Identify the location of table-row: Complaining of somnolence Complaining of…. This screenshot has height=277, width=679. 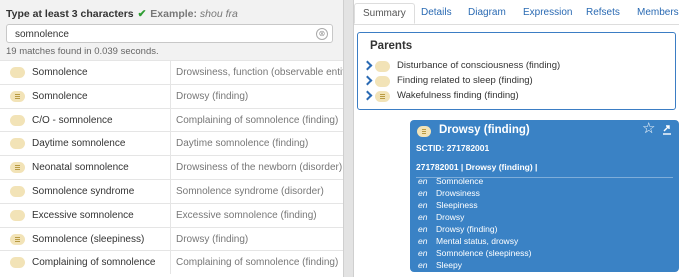
(171, 262).